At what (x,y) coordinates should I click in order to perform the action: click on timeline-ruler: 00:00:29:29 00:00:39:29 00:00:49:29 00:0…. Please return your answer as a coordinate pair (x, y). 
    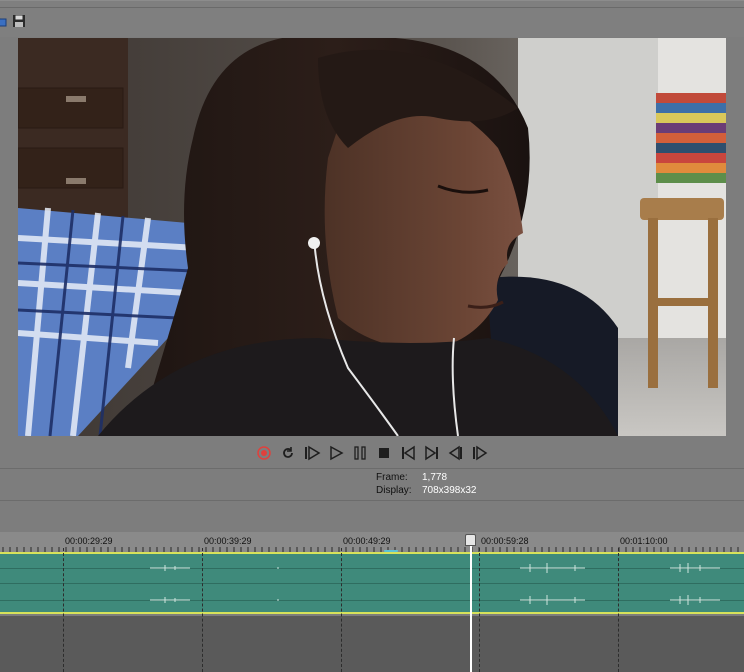
    Looking at the image, I should click on (372, 542).